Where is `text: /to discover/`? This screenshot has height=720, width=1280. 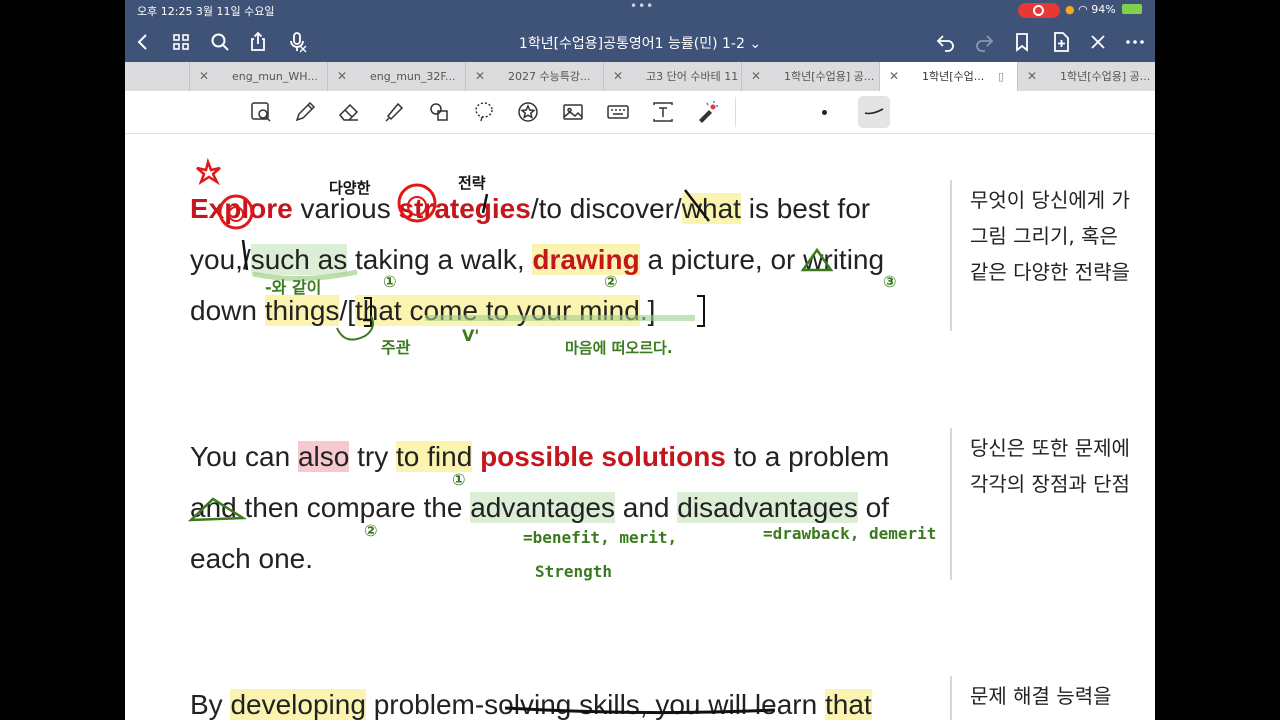 text: /to discover/ is located at coordinates (606, 208).